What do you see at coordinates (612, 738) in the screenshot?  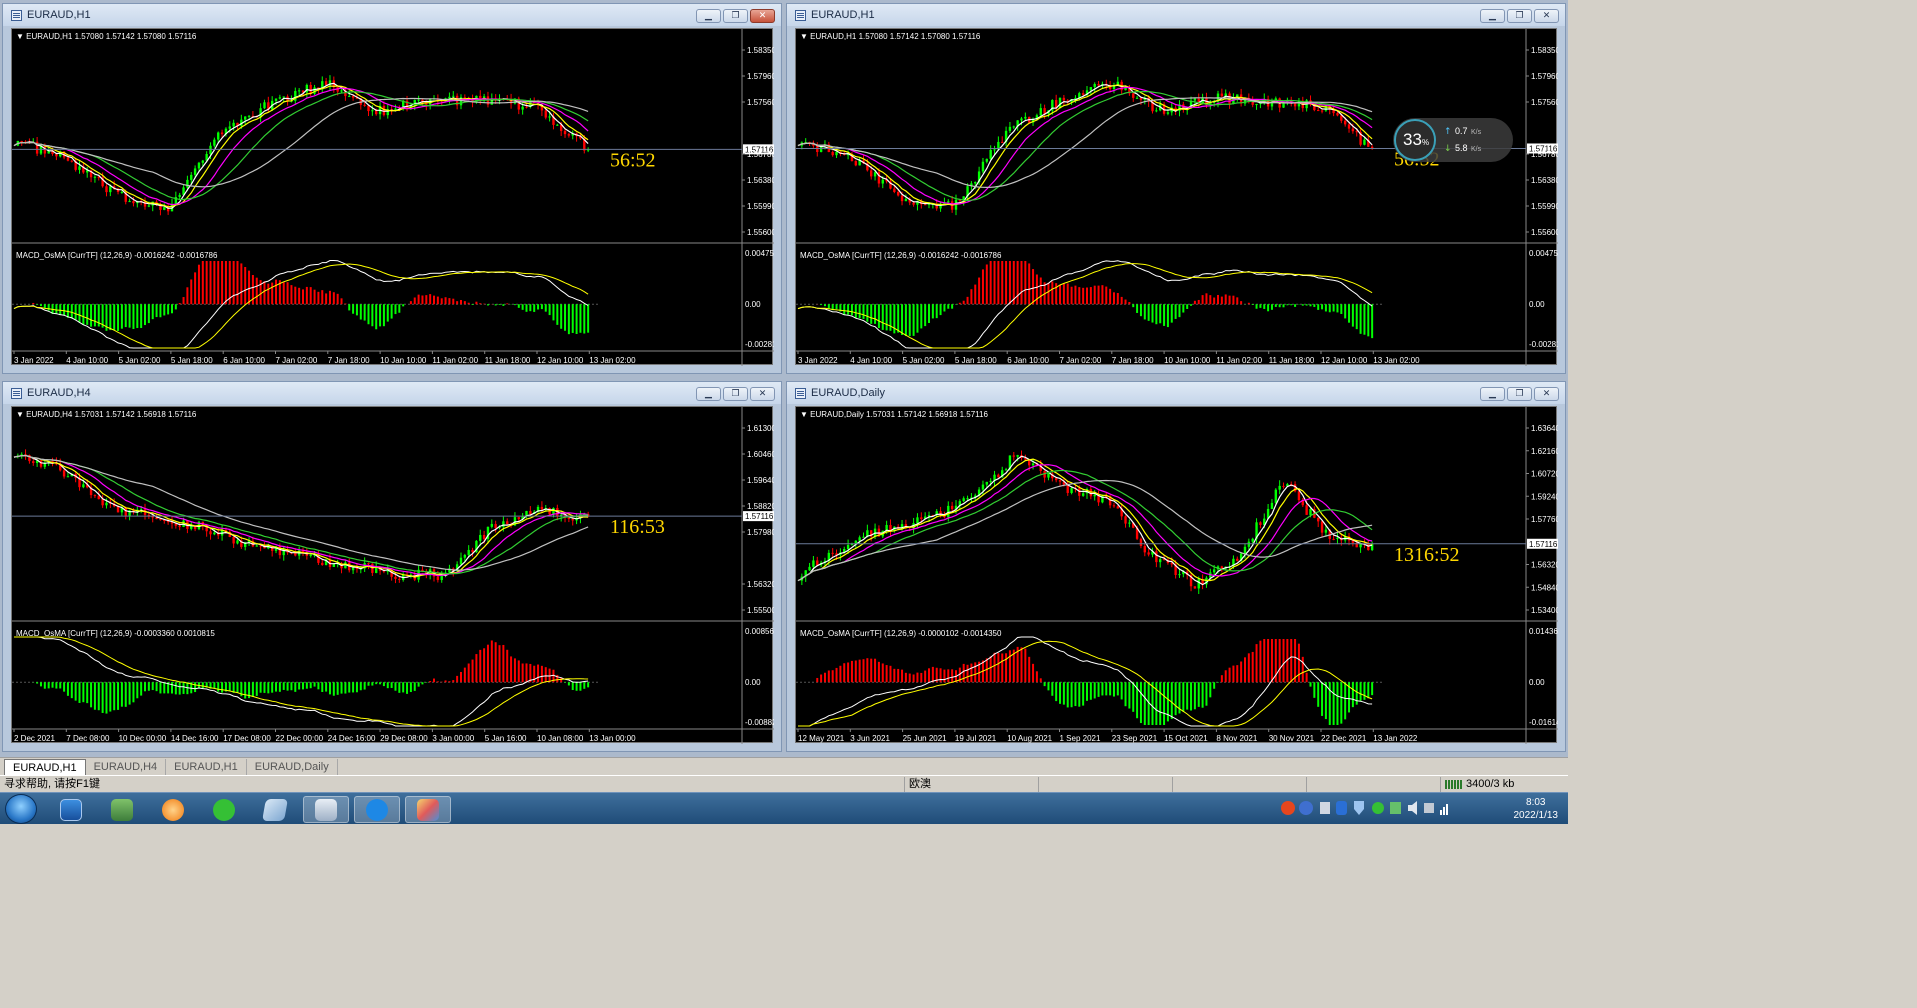 I see `time-label: 13 Jan 00:00` at bounding box center [612, 738].